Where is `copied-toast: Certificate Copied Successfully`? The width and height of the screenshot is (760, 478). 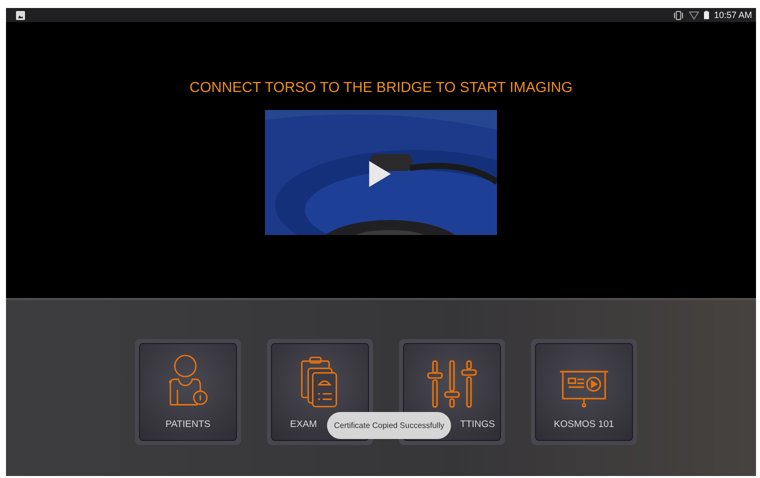
copied-toast: Certificate Copied Successfully is located at coordinates (389, 425).